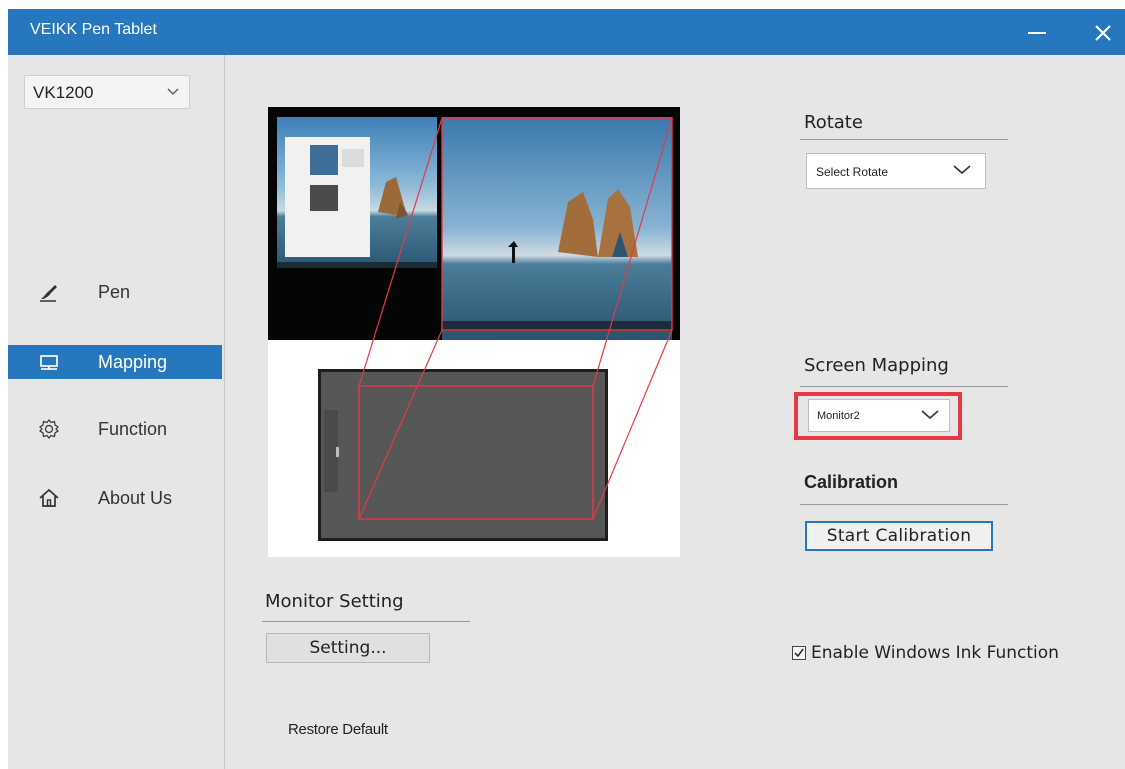 The height and width of the screenshot is (769, 1125). I want to click on sidebar-item-label: Function, so click(133, 429).